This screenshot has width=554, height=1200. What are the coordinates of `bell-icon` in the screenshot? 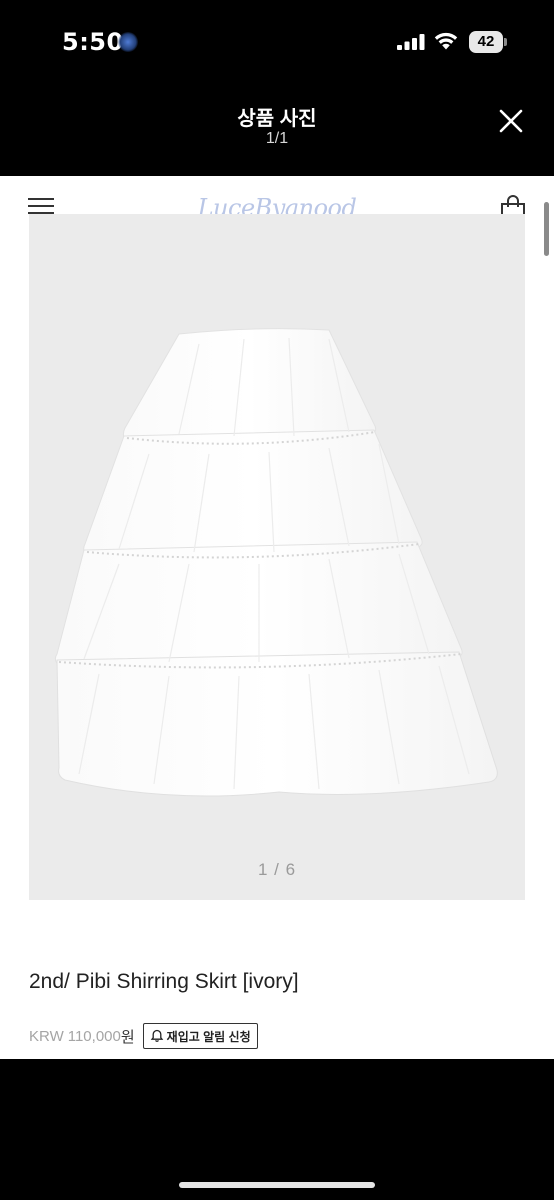 It's located at (156, 1035).